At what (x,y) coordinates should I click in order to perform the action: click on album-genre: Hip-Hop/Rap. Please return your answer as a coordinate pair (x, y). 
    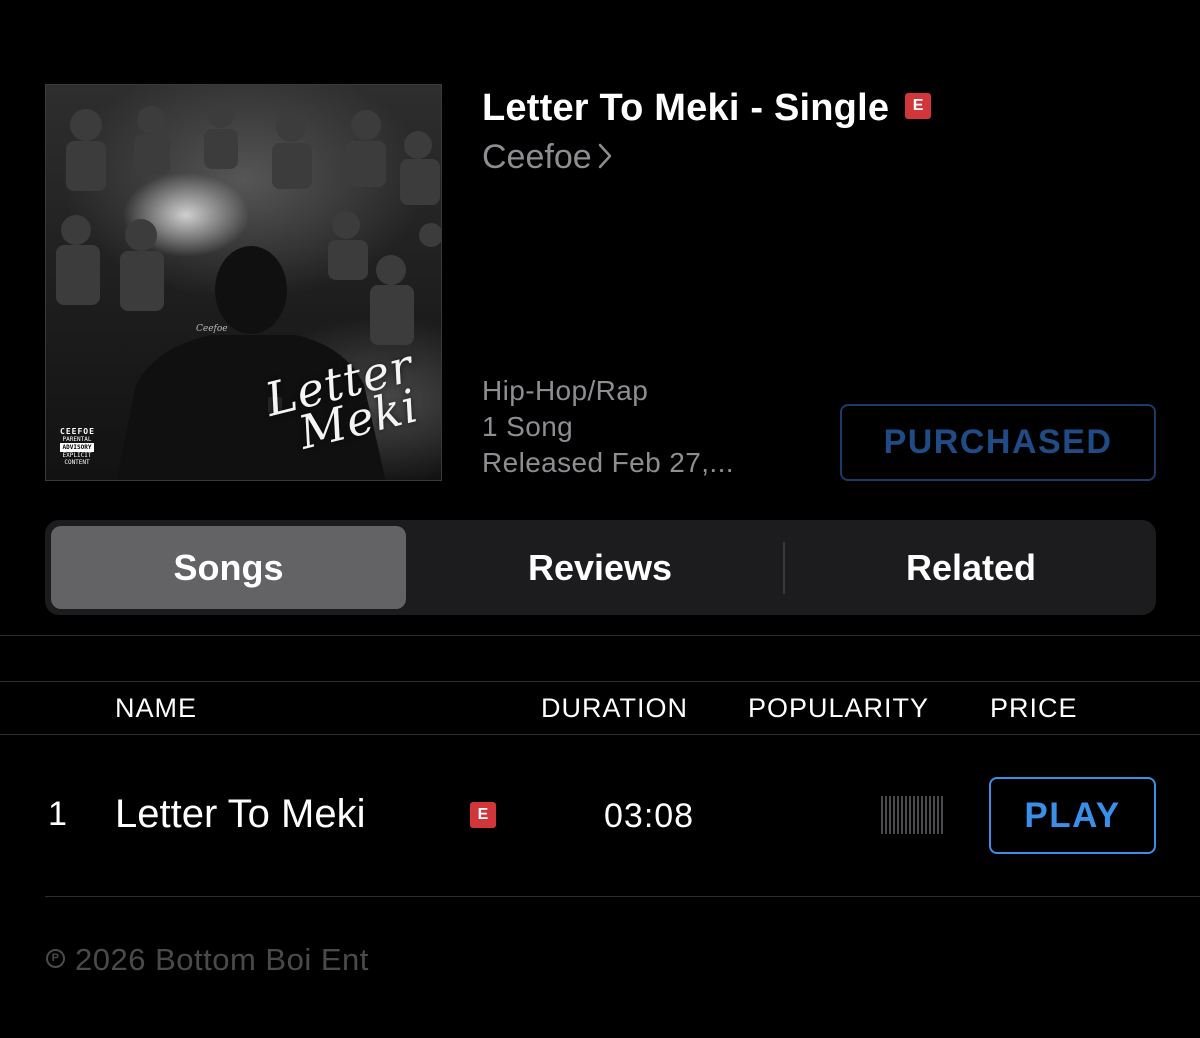
    Looking at the image, I should click on (565, 390).